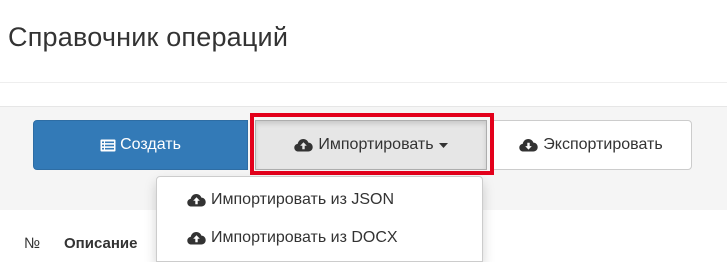 The image size is (727, 262). I want to click on chevron-down-icon, so click(443, 145).